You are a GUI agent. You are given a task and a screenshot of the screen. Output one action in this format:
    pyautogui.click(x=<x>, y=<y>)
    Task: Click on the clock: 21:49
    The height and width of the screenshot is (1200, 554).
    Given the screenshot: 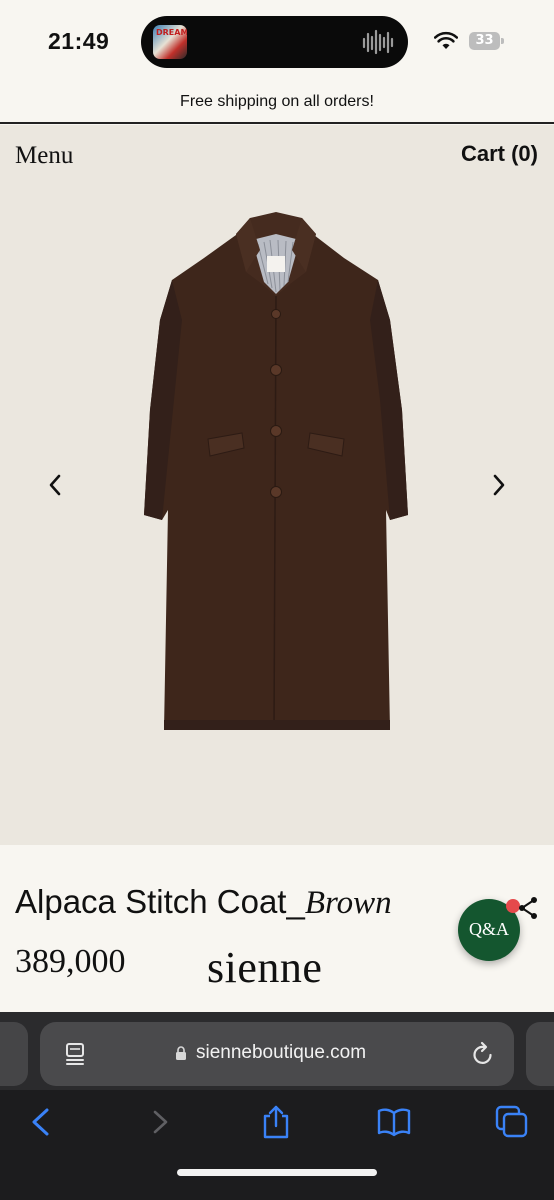 What is the action you would take?
    pyautogui.click(x=79, y=41)
    